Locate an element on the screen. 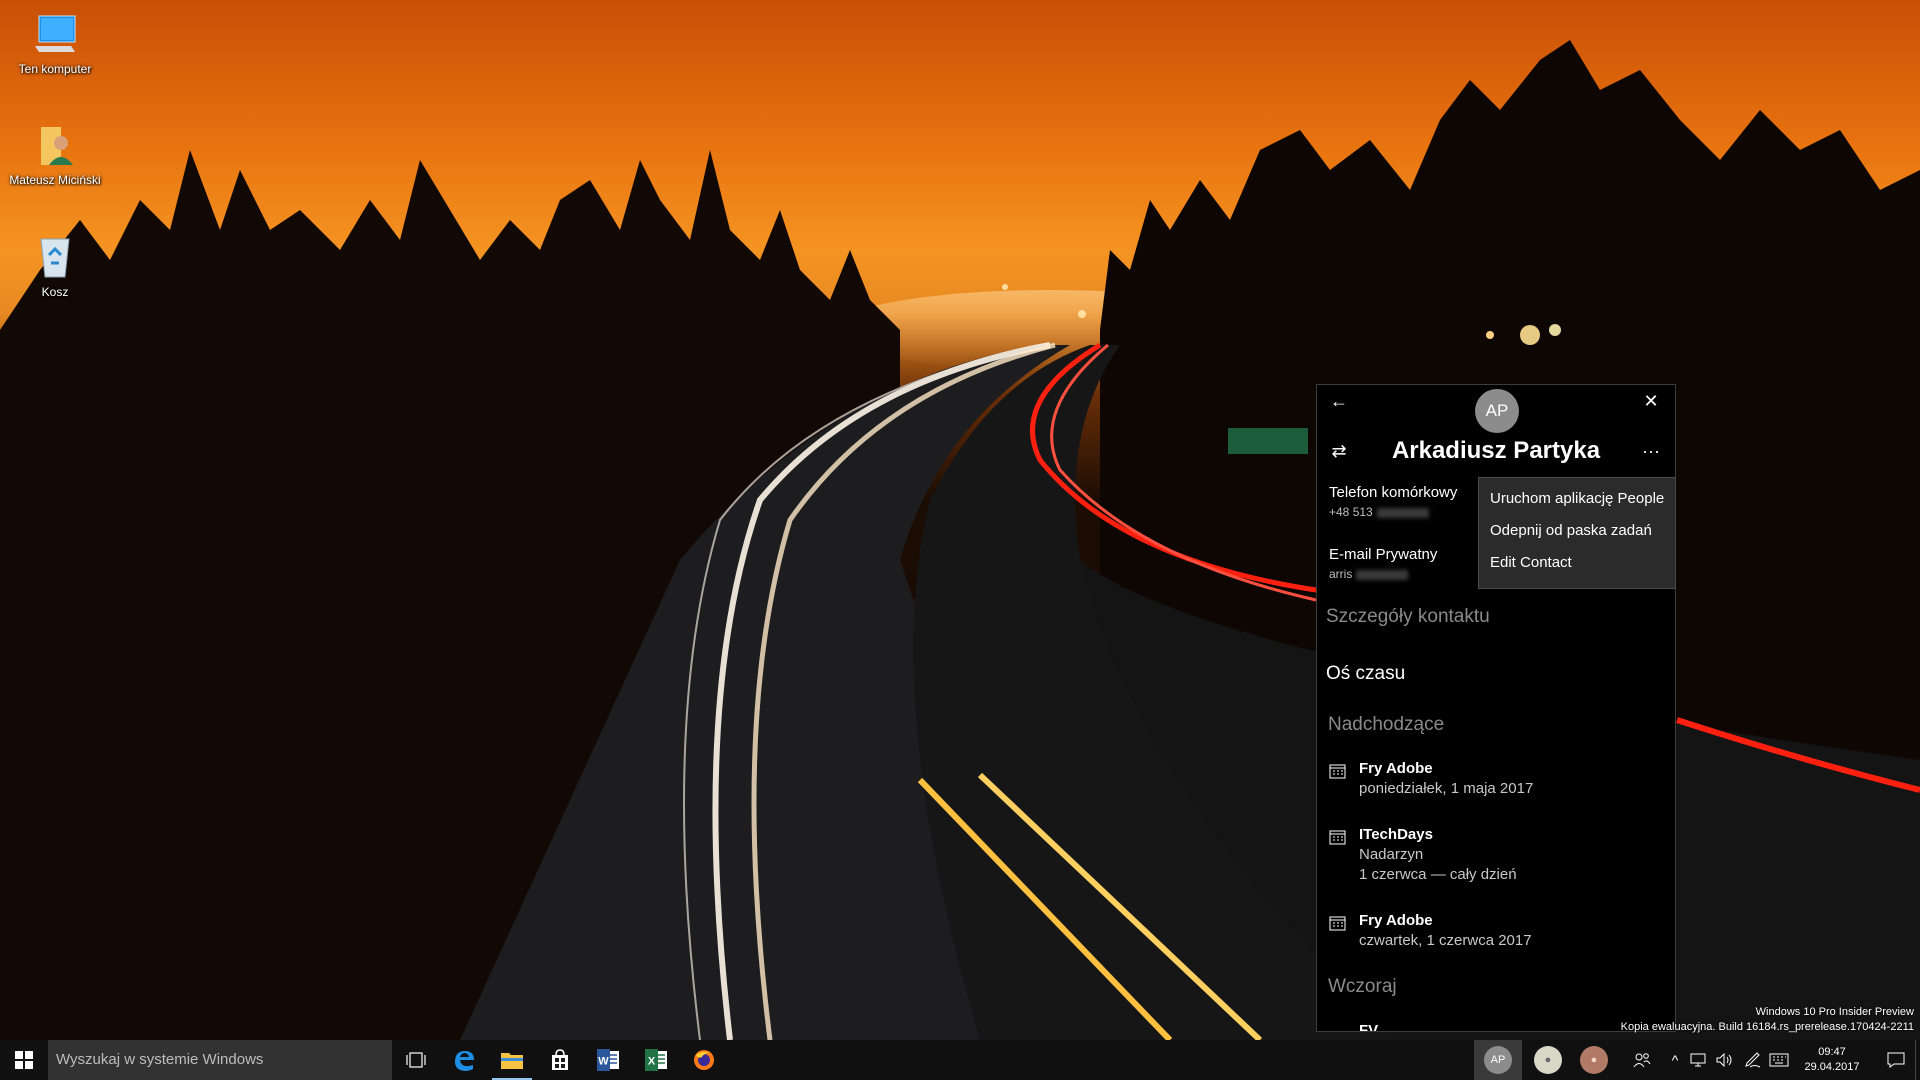 This screenshot has height=1080, width=1920. taskbar-app-store is located at coordinates (560, 1060).